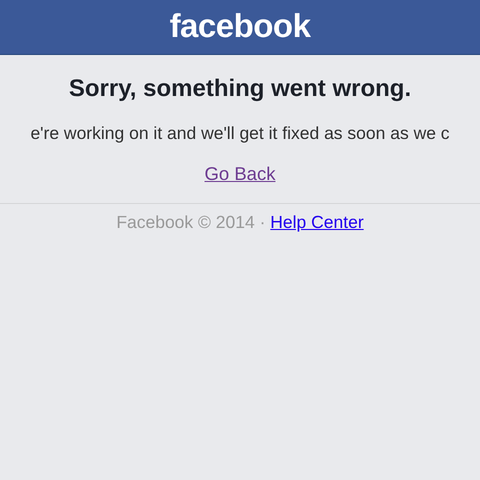  Describe the element at coordinates (191, 222) in the screenshot. I see `copyright-text: Facebook © 2014 ·` at that location.